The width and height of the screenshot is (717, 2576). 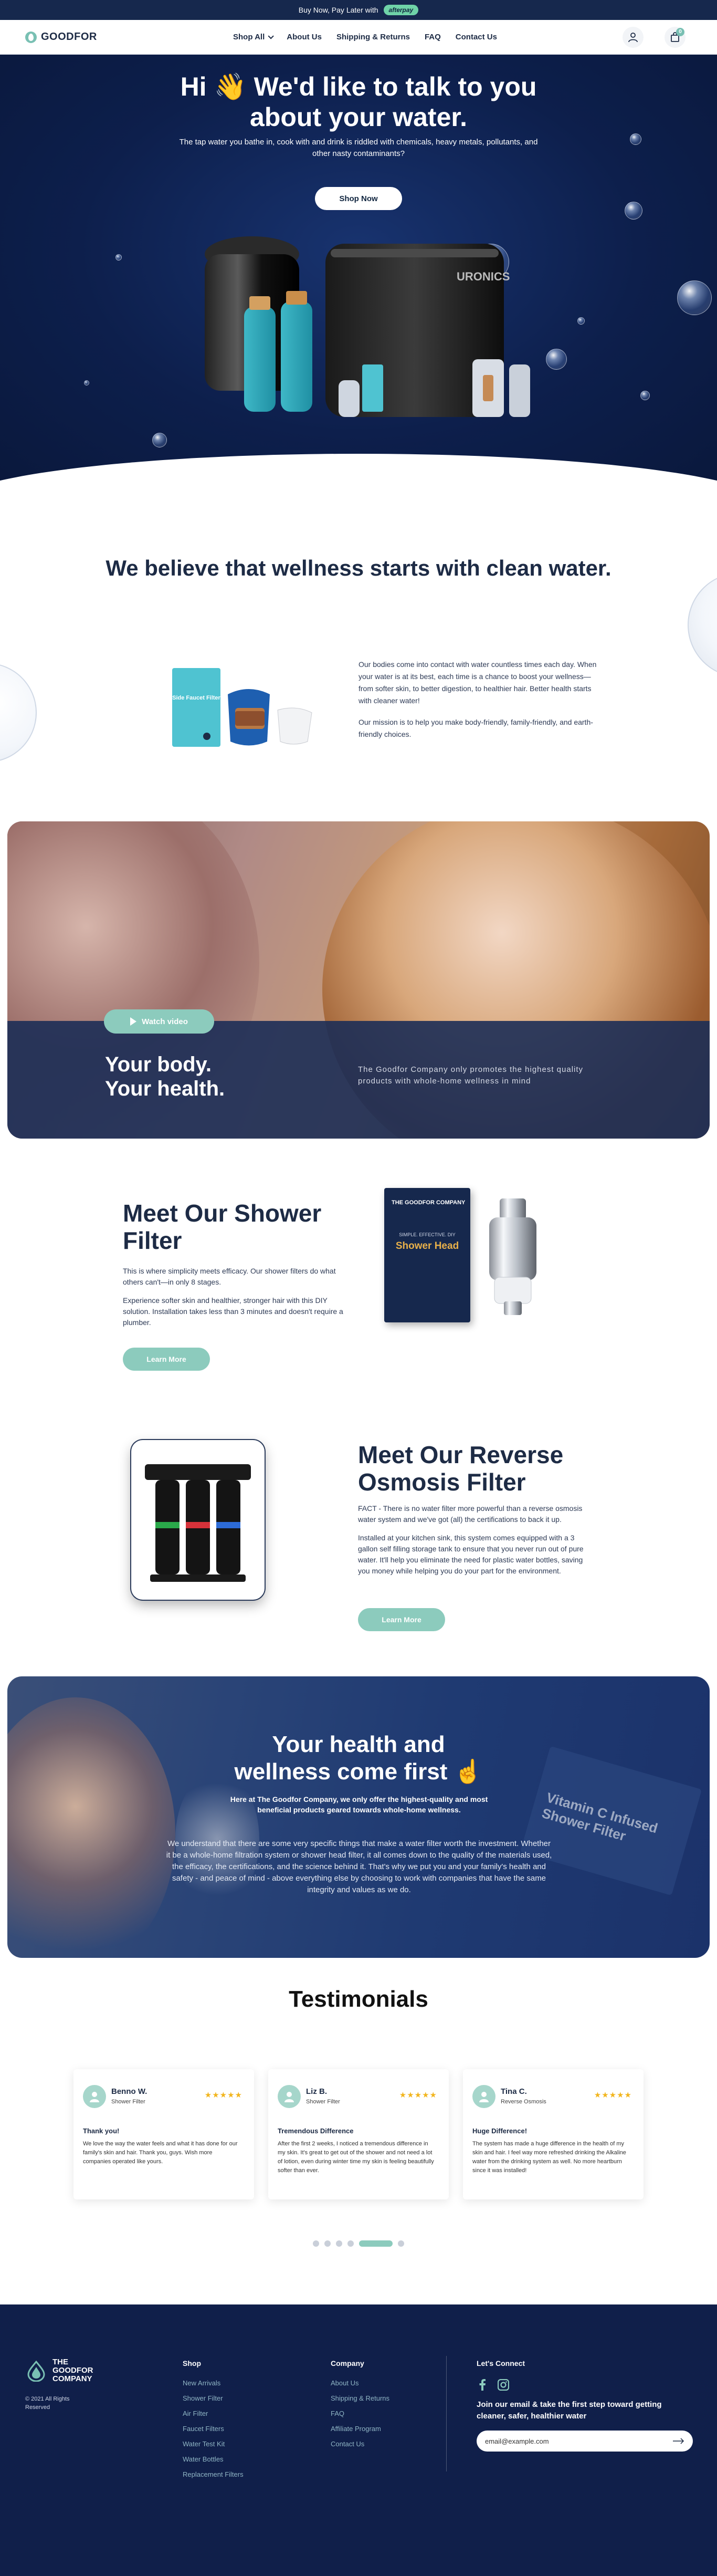 I want to click on account-icon, so click(x=633, y=37).